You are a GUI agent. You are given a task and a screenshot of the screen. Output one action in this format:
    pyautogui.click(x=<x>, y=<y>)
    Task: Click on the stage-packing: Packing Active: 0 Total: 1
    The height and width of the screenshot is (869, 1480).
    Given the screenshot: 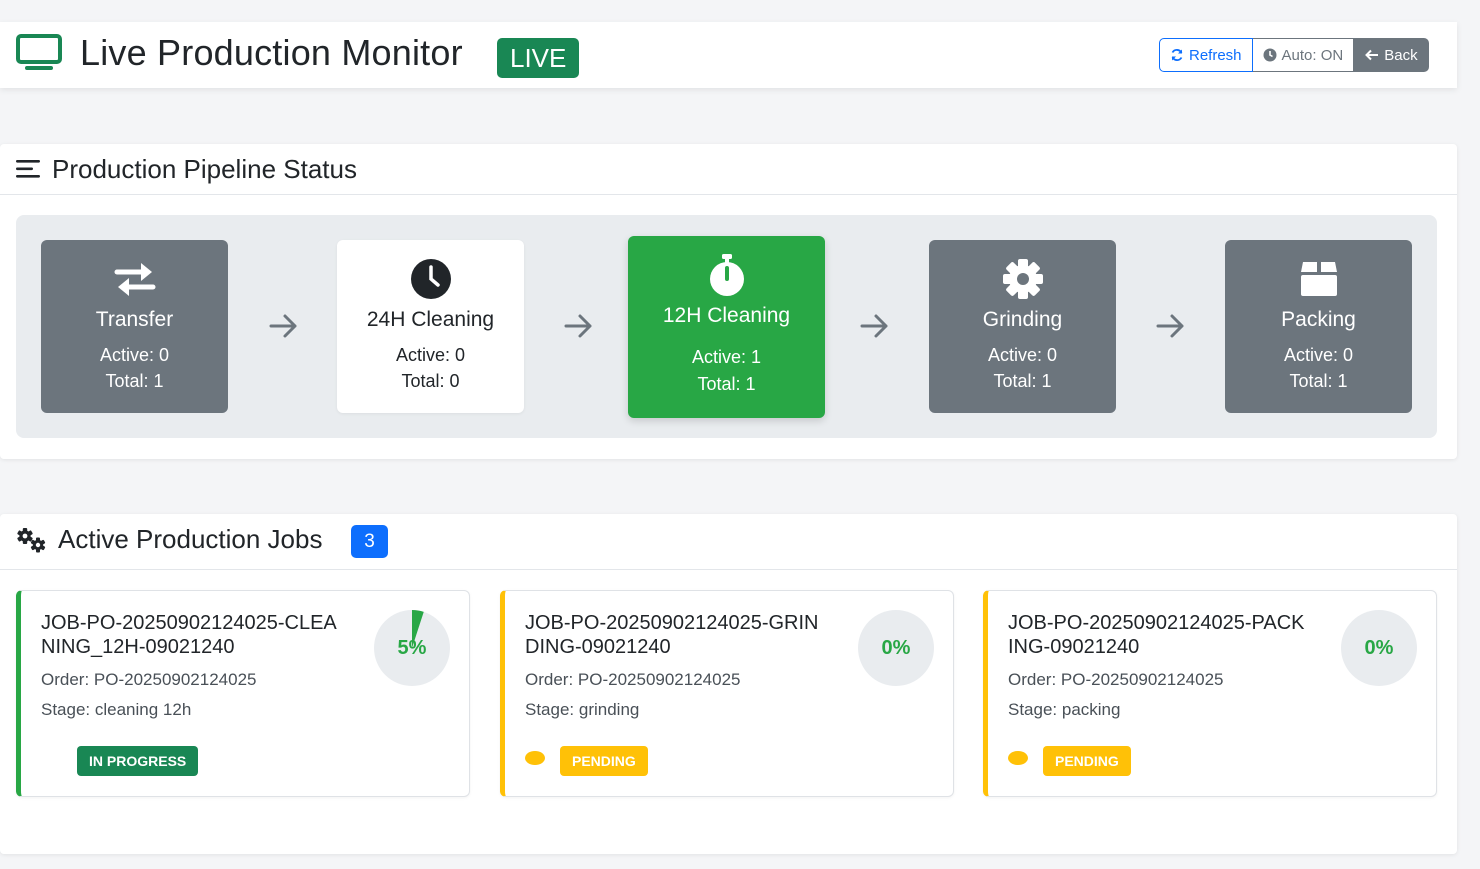 What is the action you would take?
    pyautogui.click(x=1318, y=326)
    